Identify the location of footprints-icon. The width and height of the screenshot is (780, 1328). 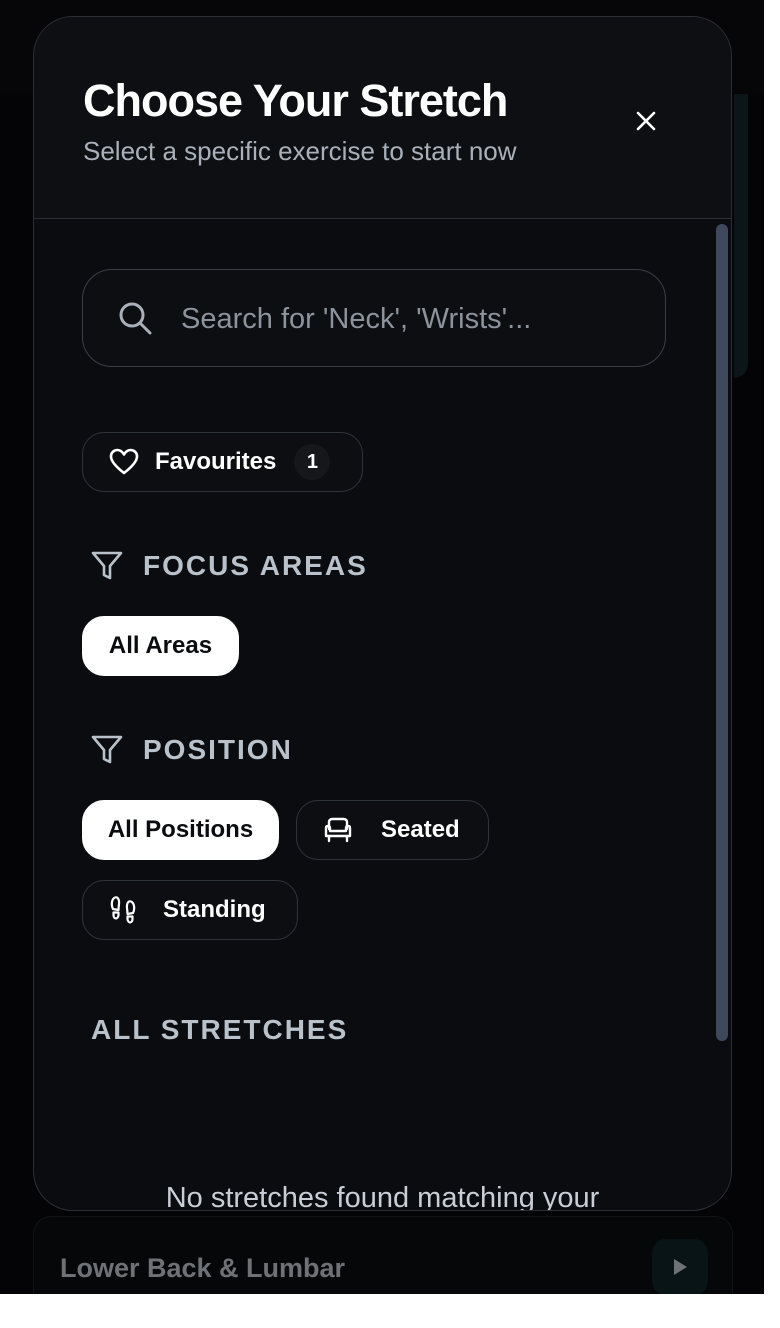
(123, 910).